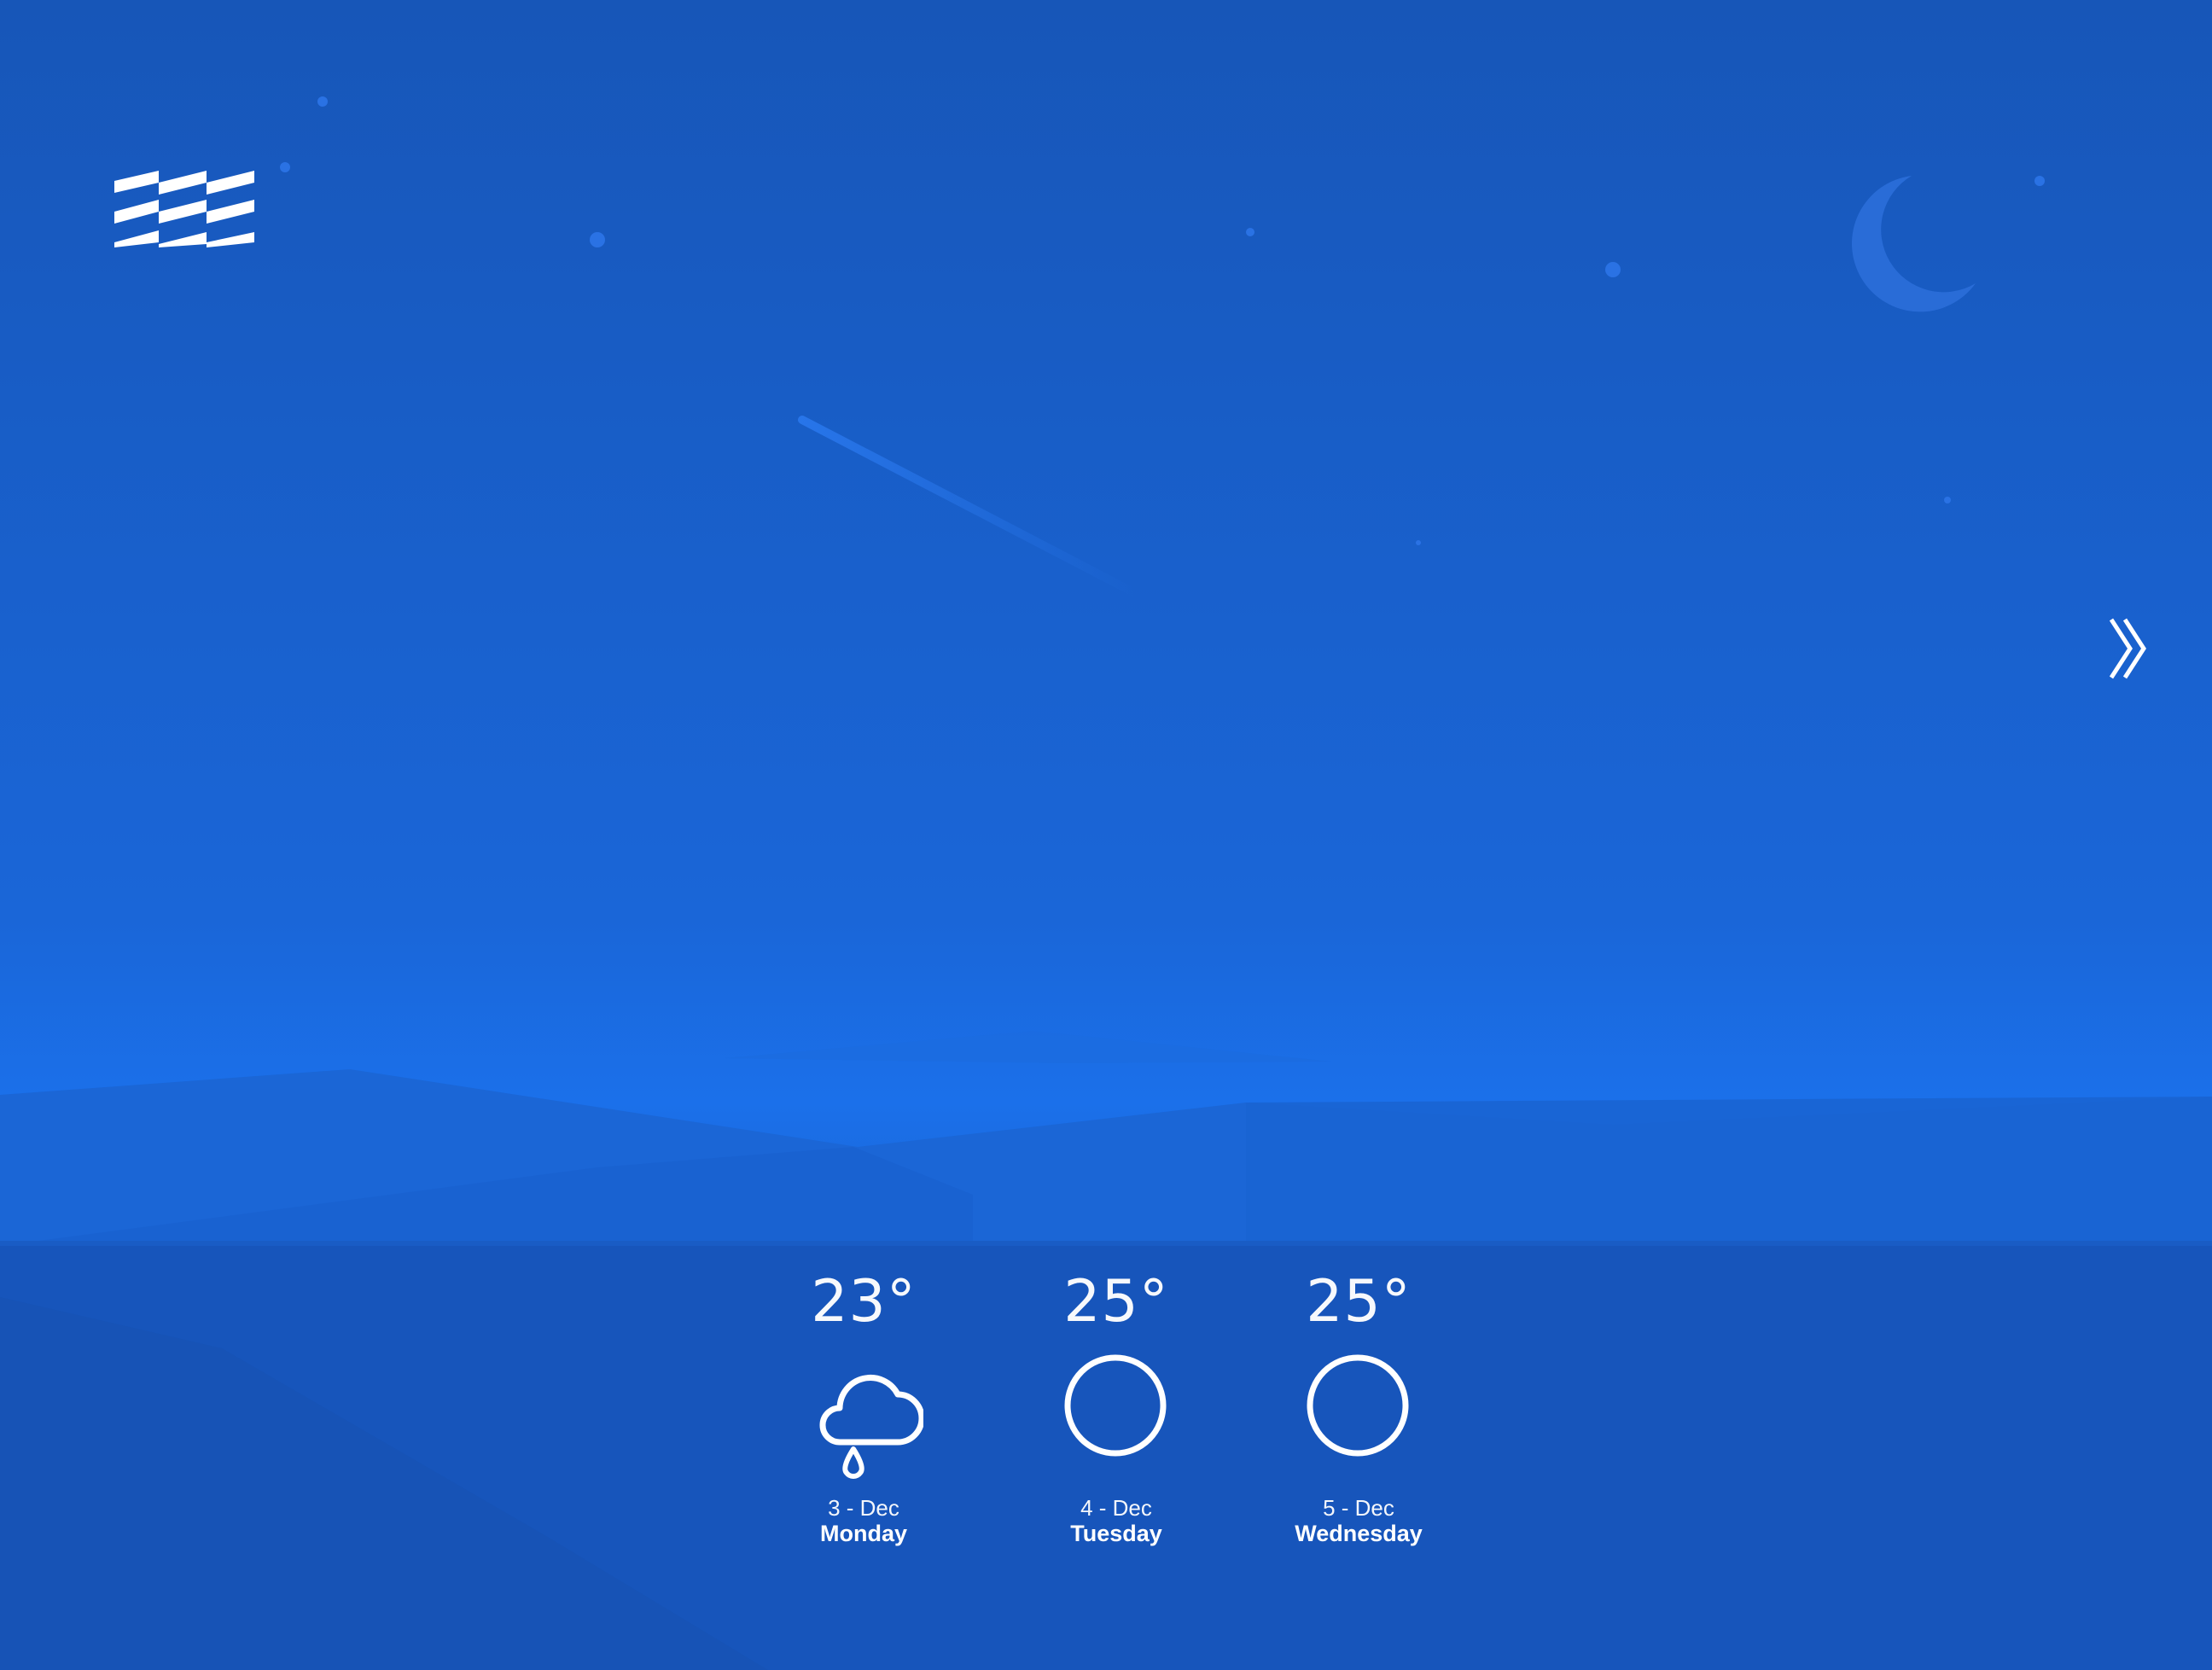 The image size is (2212, 1670). What do you see at coordinates (863, 1533) in the screenshot?
I see `forecast-day-name: Monday` at bounding box center [863, 1533].